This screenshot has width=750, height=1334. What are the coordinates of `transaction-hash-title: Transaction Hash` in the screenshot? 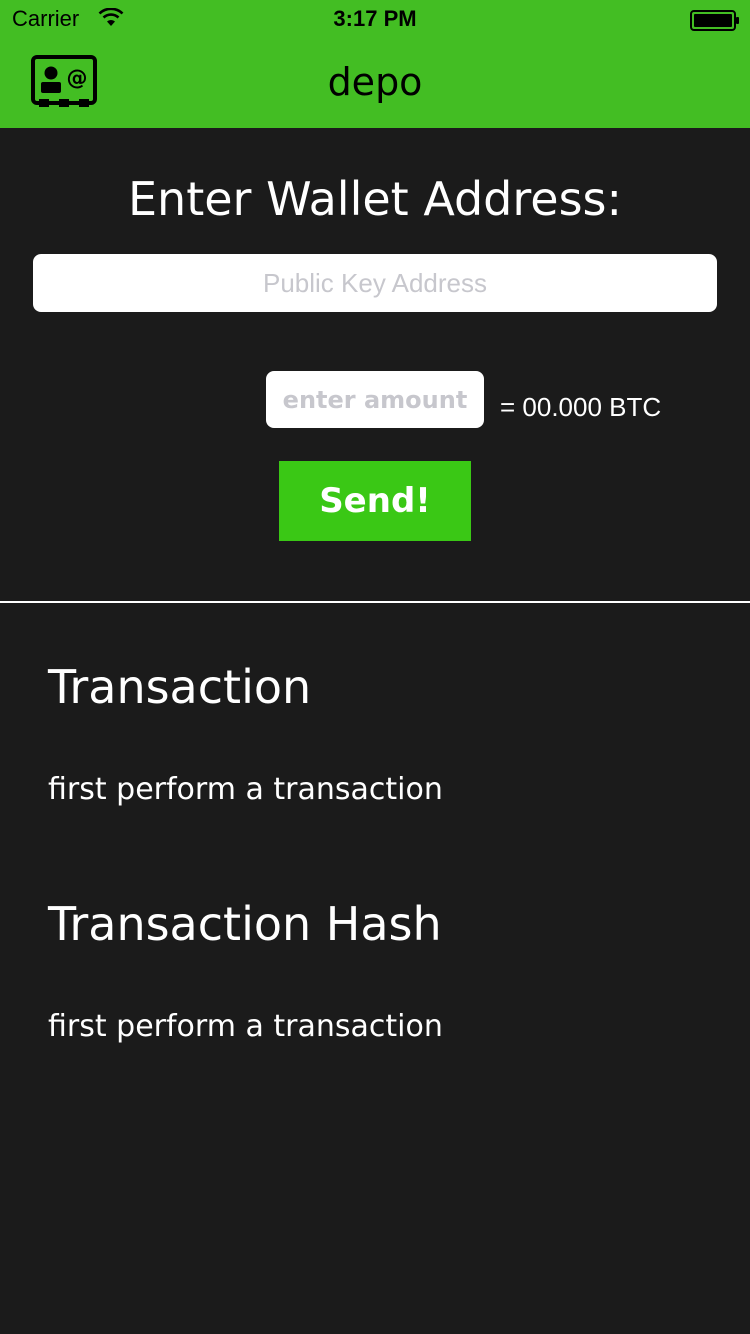 It's located at (245, 924).